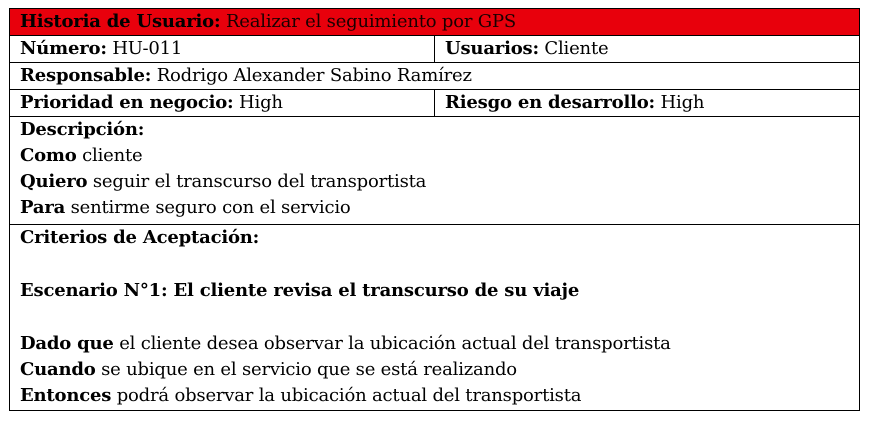  I want to click on numero-usuarios-row: Número: HU-011 Usuarios: Cliente, so click(435, 49).